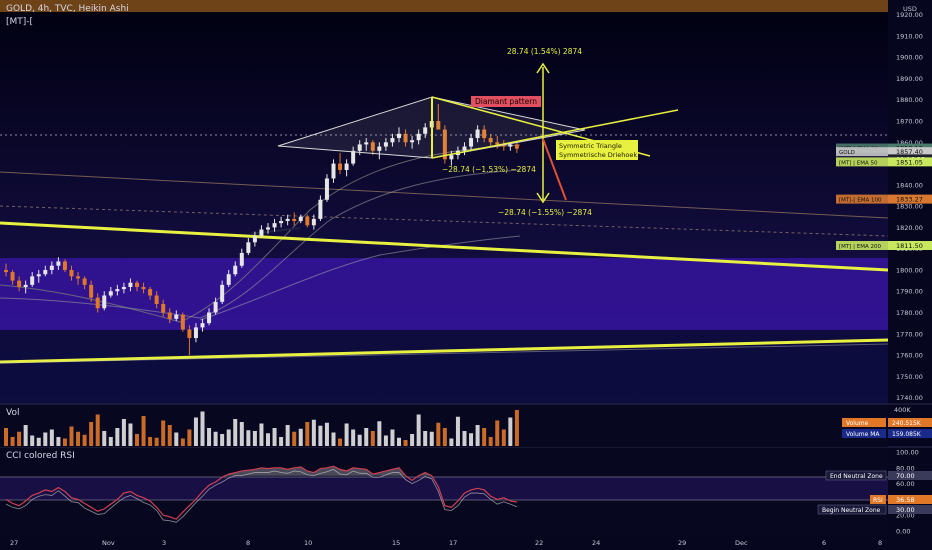 The width and height of the screenshot is (932, 550). Describe the element at coordinates (444, 367) in the screenshot. I see `lower-zone` at that location.